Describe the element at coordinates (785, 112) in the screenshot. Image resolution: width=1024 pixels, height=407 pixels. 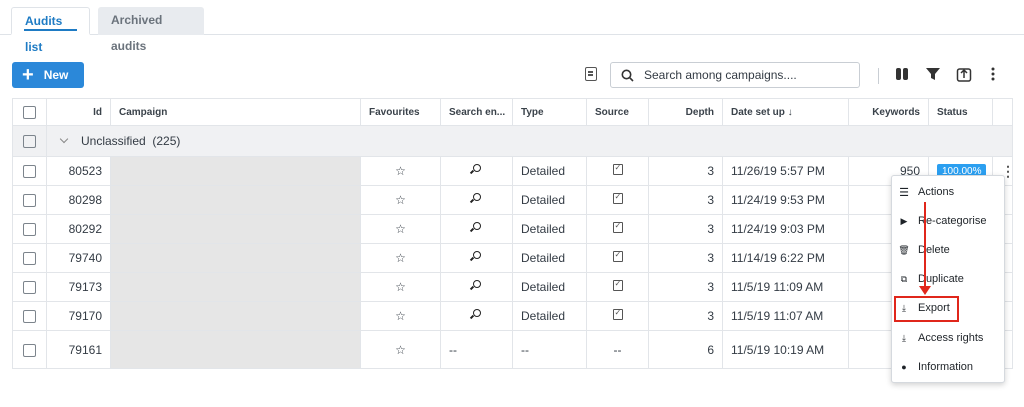
I see `header-date-set-up: Date set up ↓` at that location.